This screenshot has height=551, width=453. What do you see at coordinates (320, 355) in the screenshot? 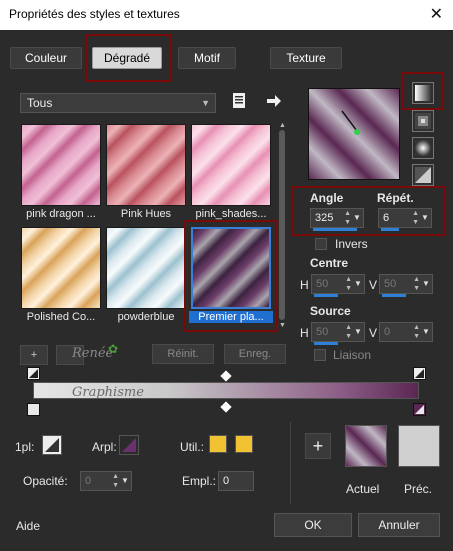
I see `link-checkbox` at bounding box center [320, 355].